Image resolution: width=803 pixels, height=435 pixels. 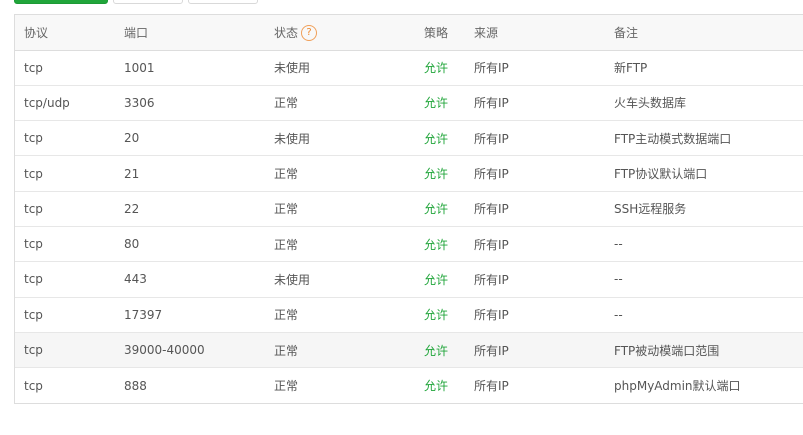 I want to click on cell-remark: phpMyAdmin默认端口, so click(x=677, y=386).